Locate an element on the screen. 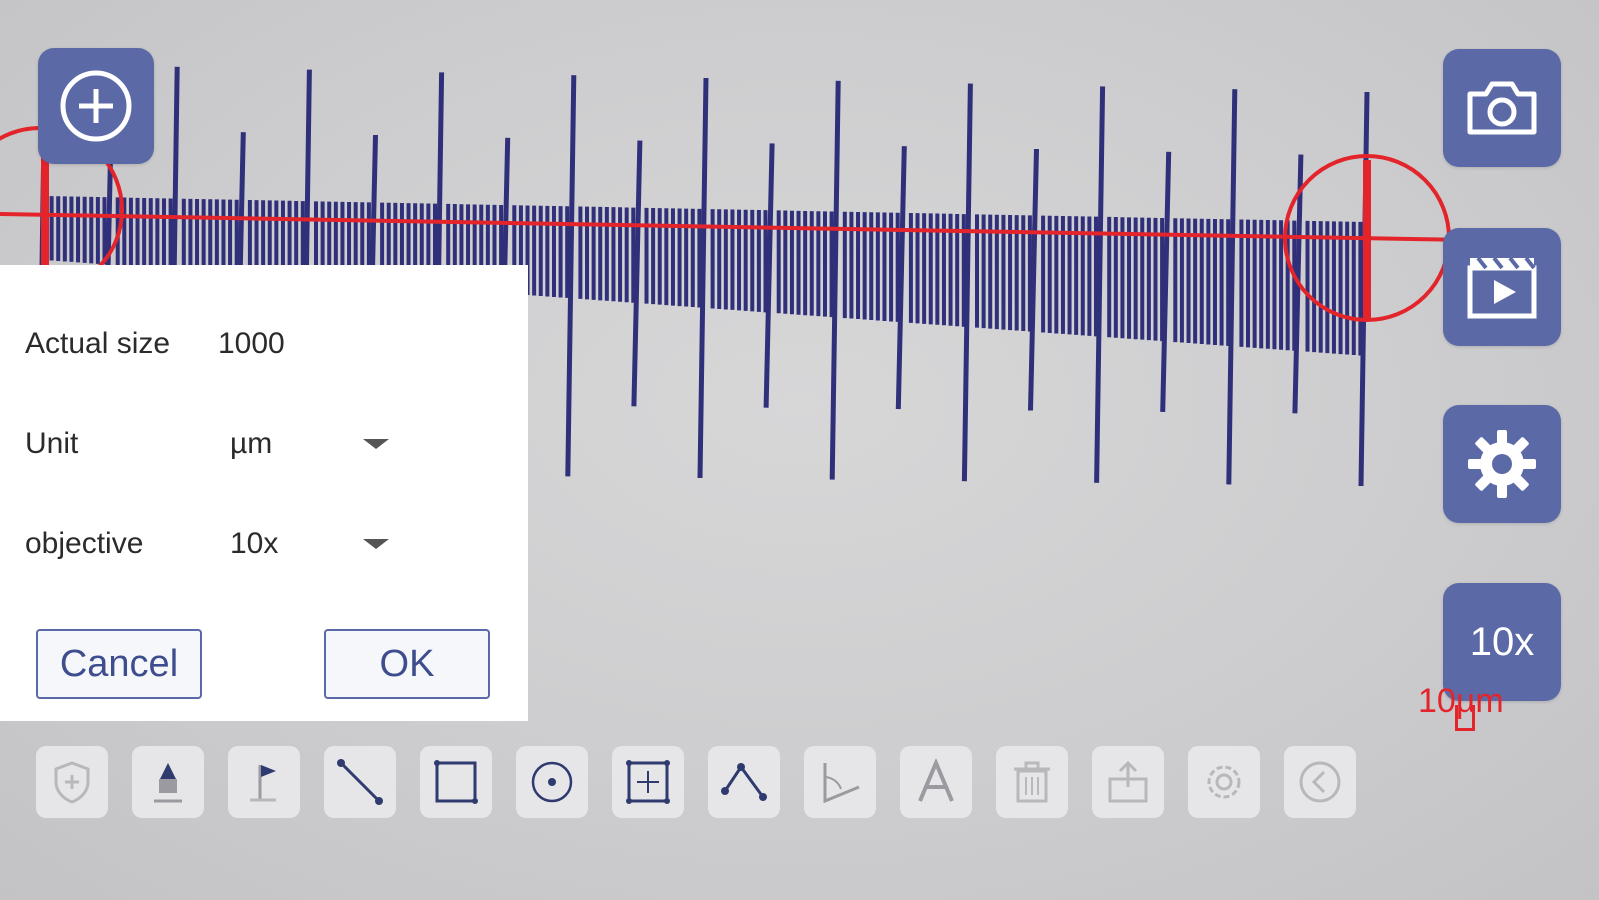 This screenshot has width=1599, height=900. grid-icon is located at coordinates (648, 782).